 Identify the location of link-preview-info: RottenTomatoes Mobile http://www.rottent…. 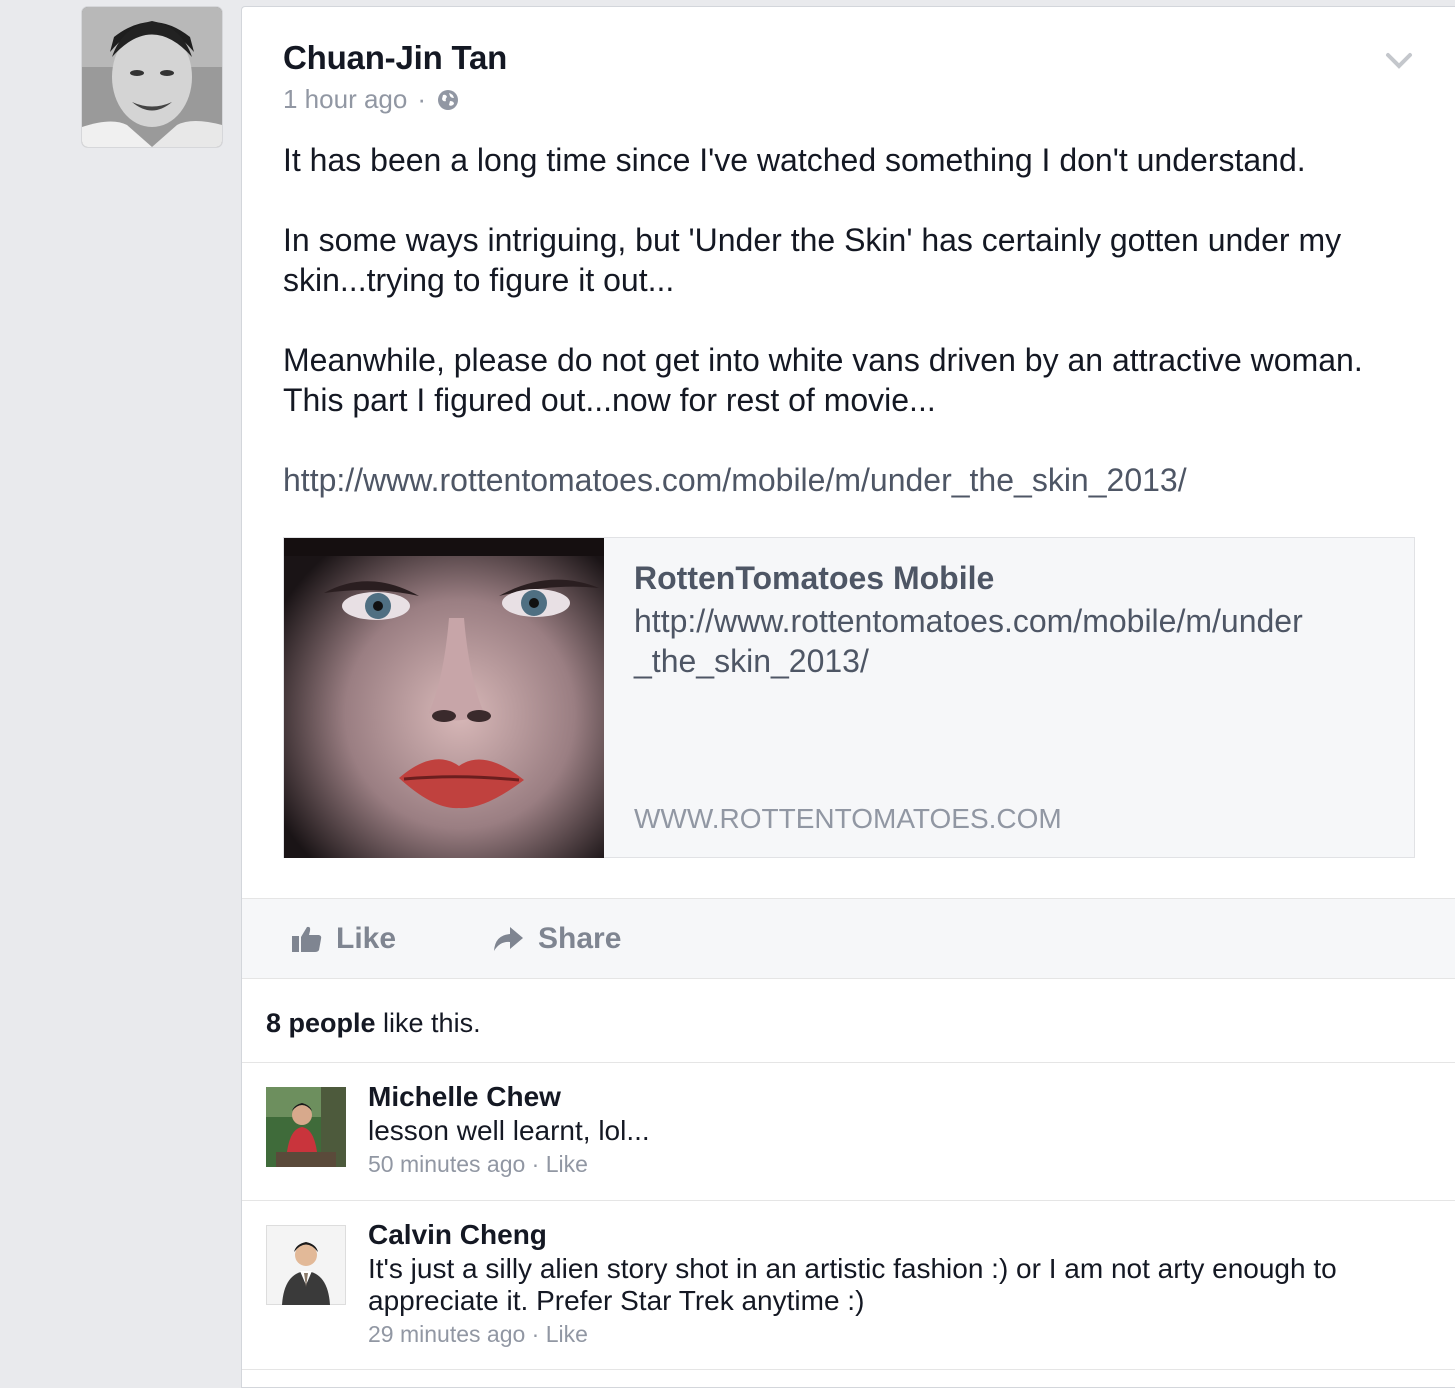
(1009, 697).